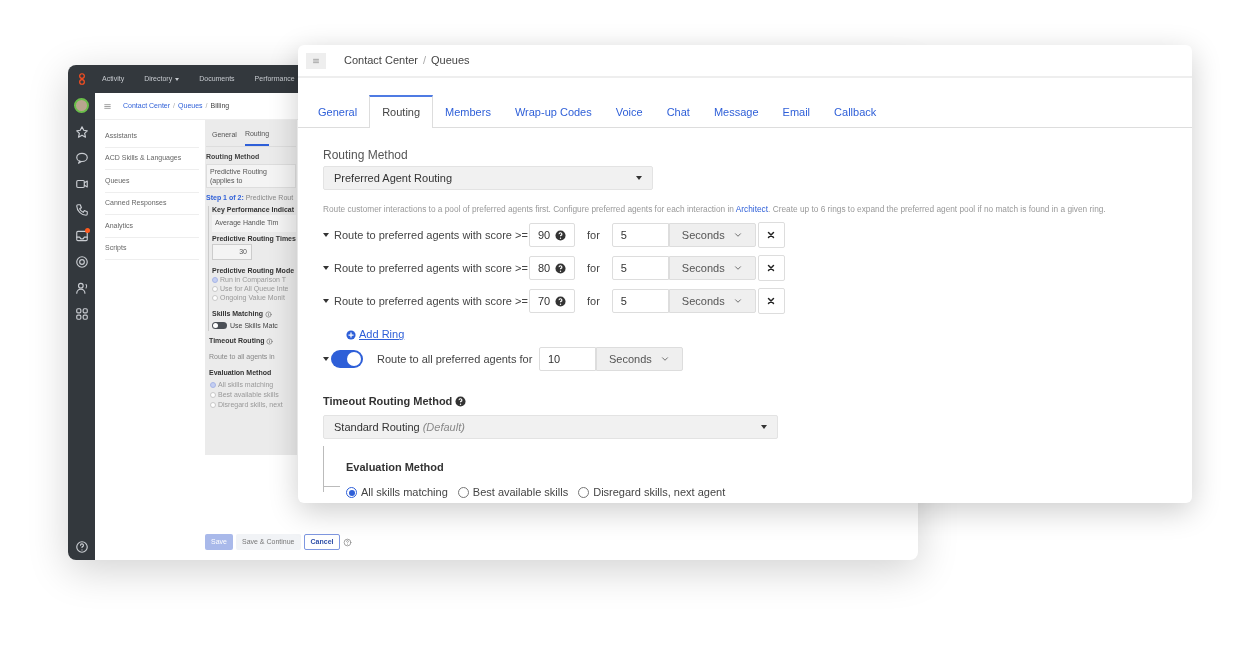  Describe the element at coordinates (388, 401) in the screenshot. I see `field-label: Timeout Routing Method` at that location.